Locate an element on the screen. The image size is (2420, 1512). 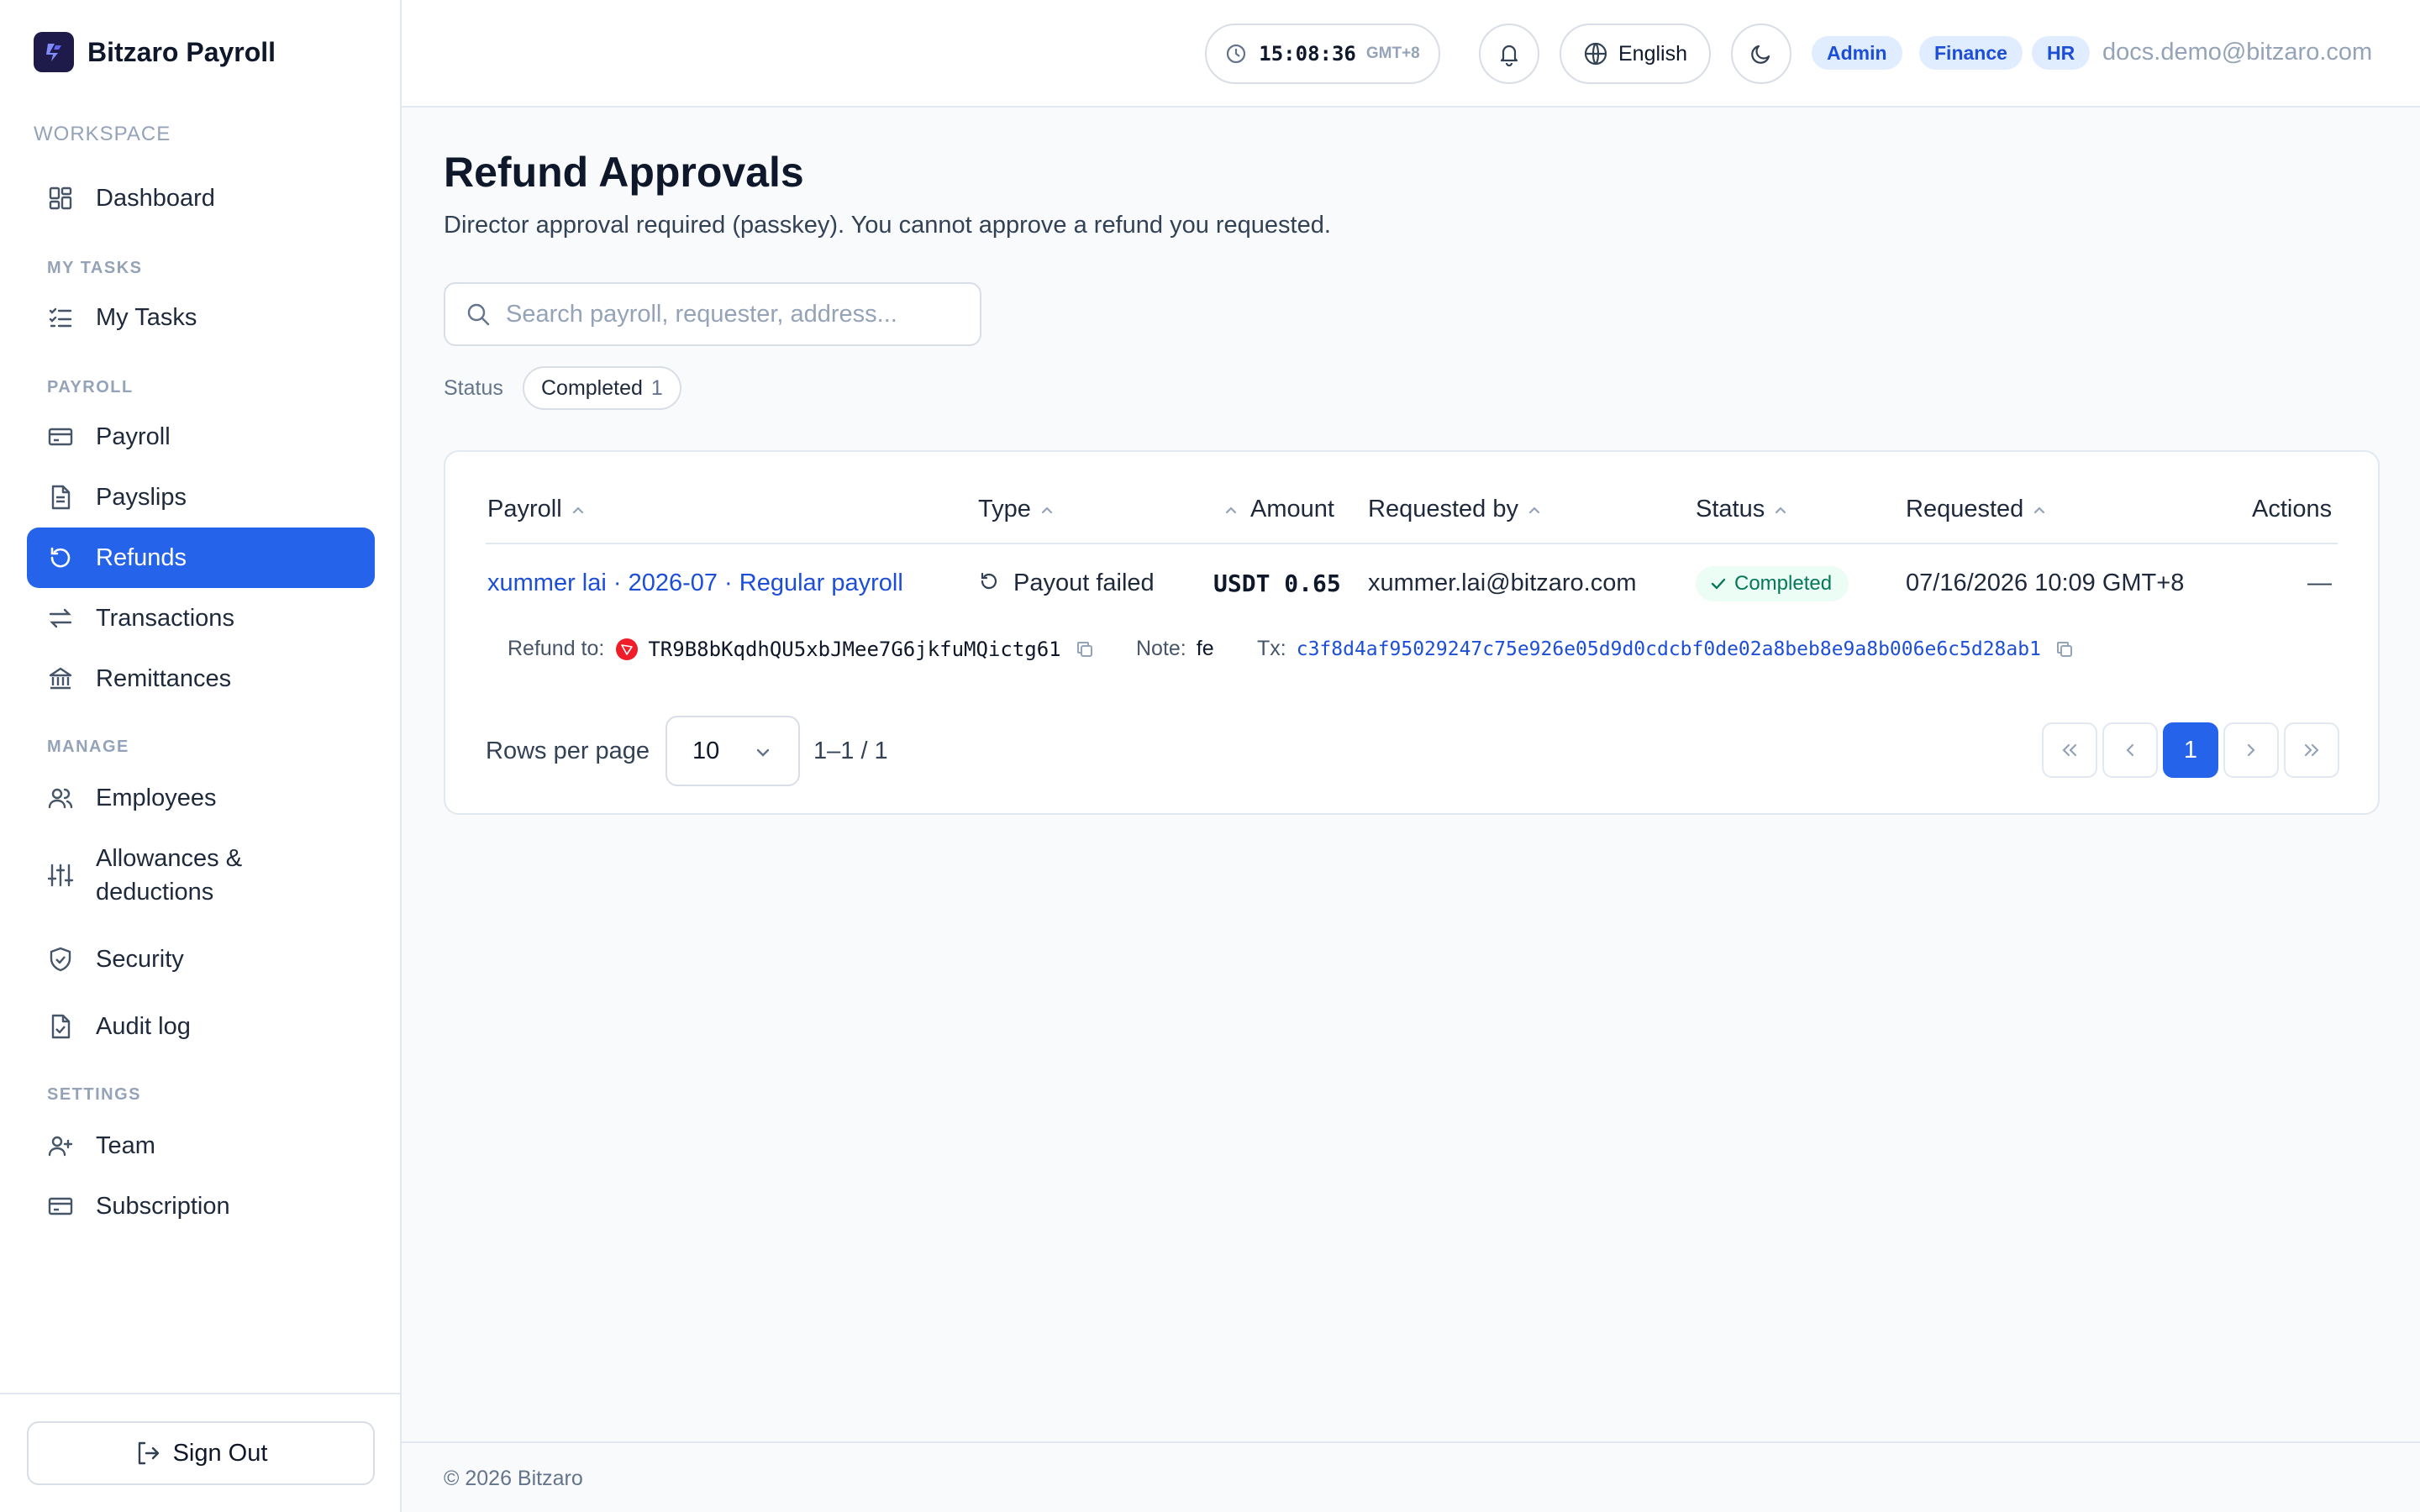
last-page-button is located at coordinates (2311, 750).